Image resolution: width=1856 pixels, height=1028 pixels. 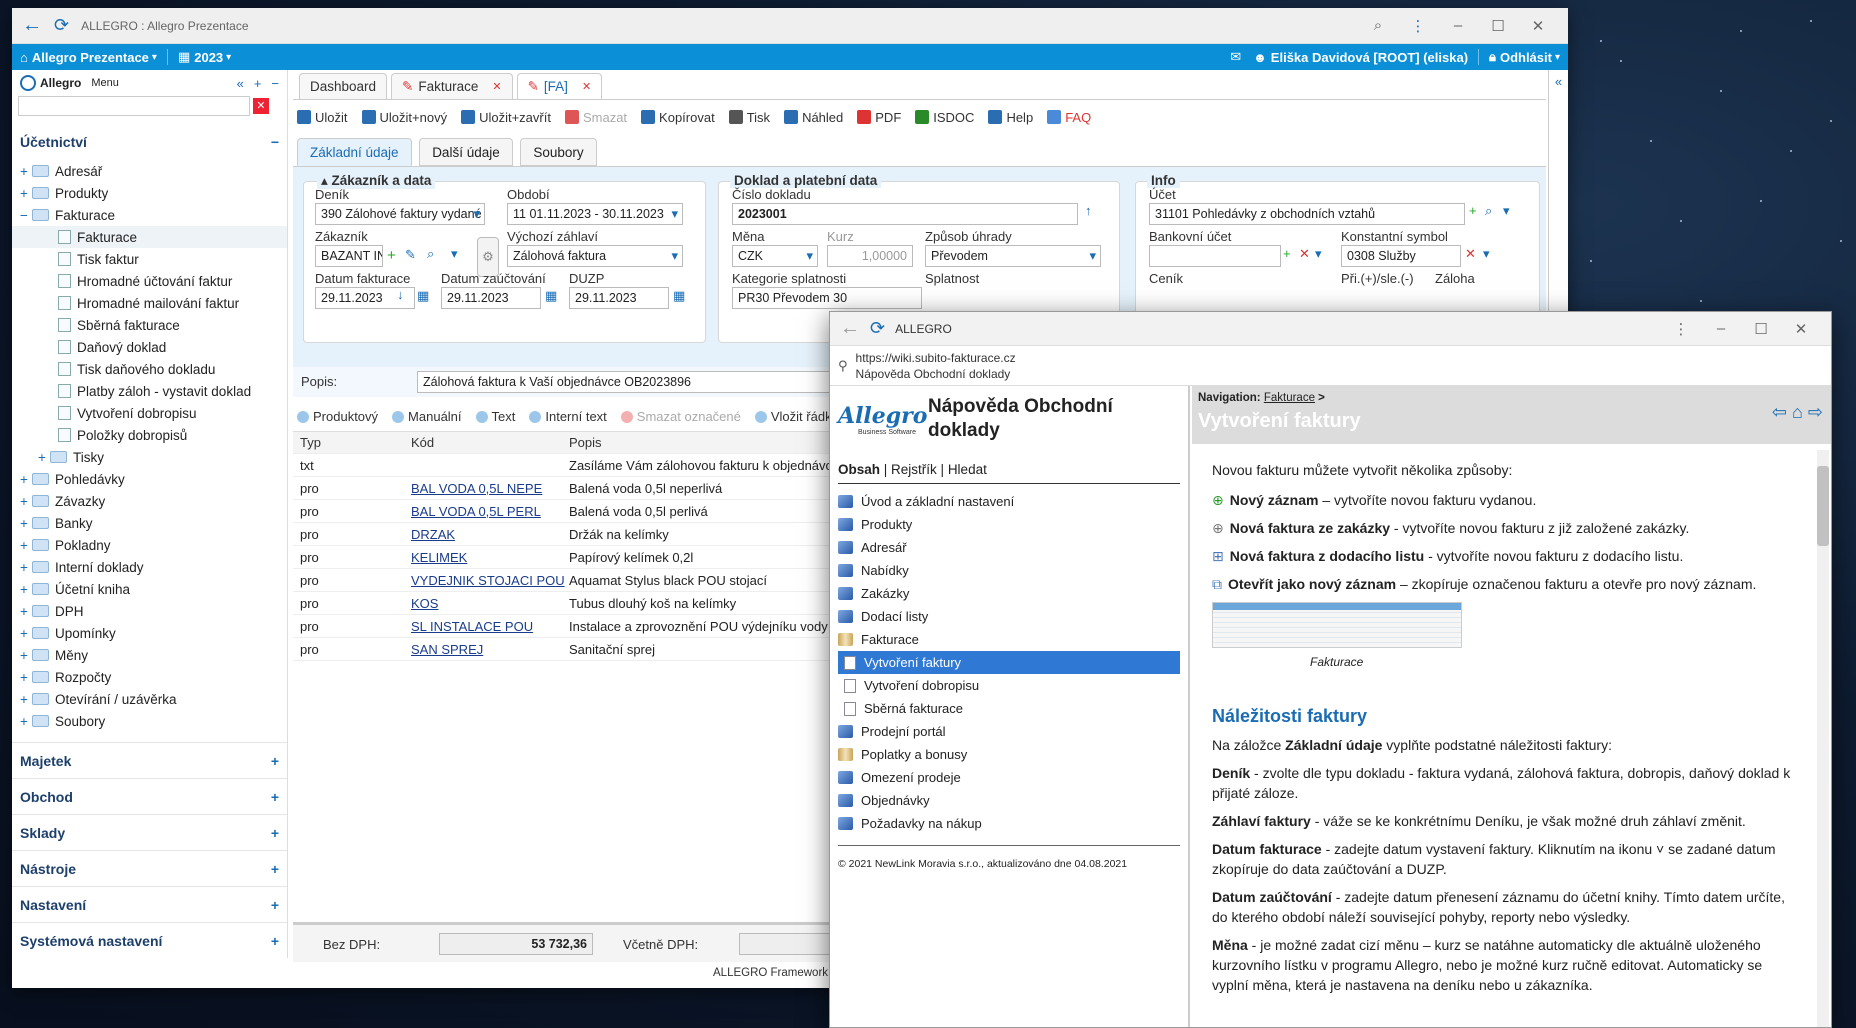 I want to click on clear-symbol-icon: ✕, so click(x=1470, y=254).